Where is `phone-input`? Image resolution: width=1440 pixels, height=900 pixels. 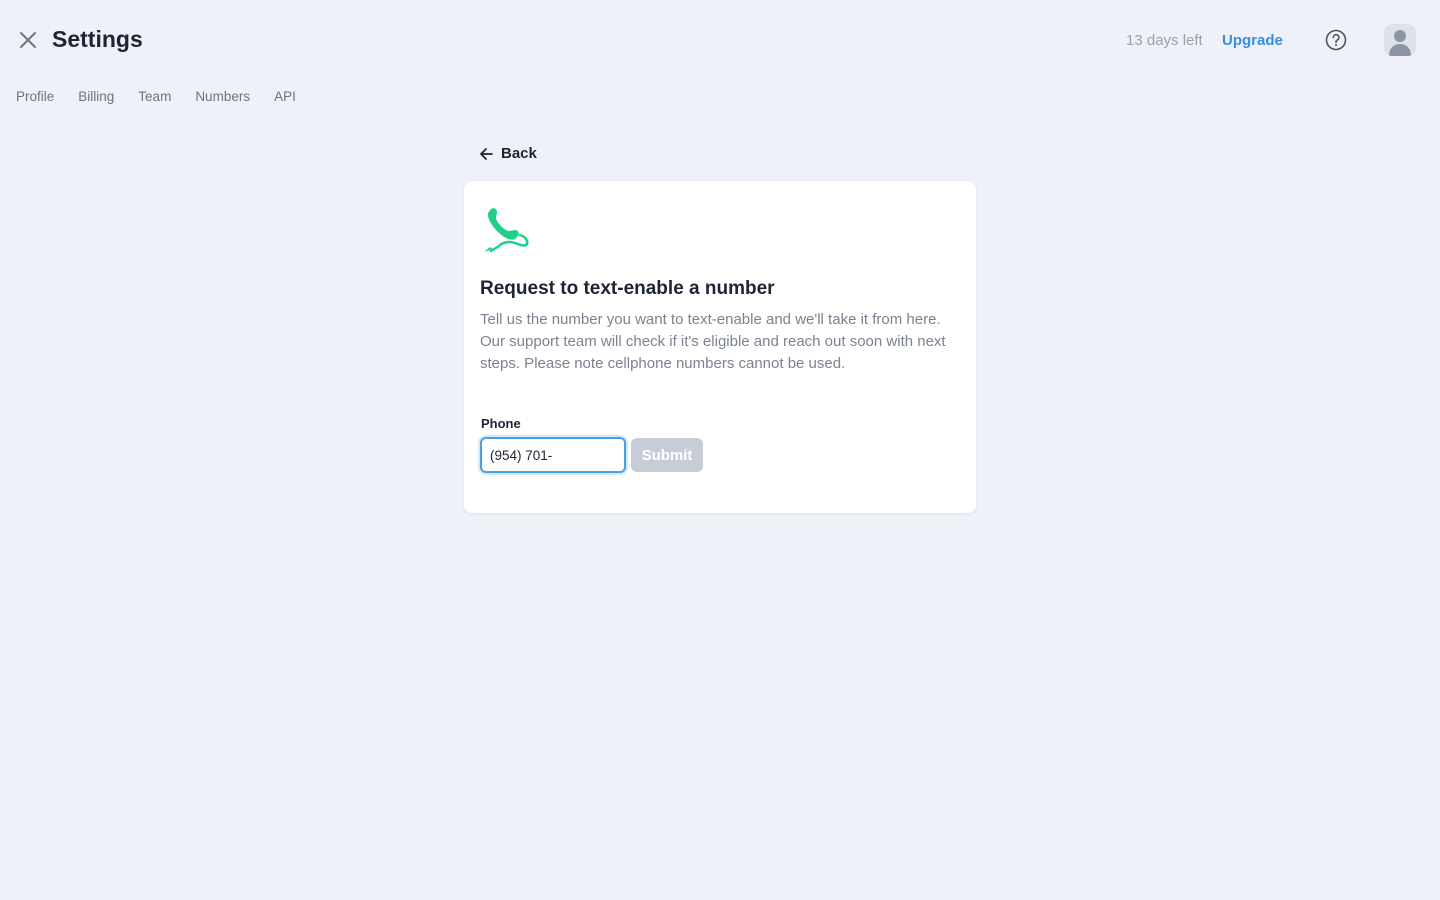
phone-input is located at coordinates (553, 455).